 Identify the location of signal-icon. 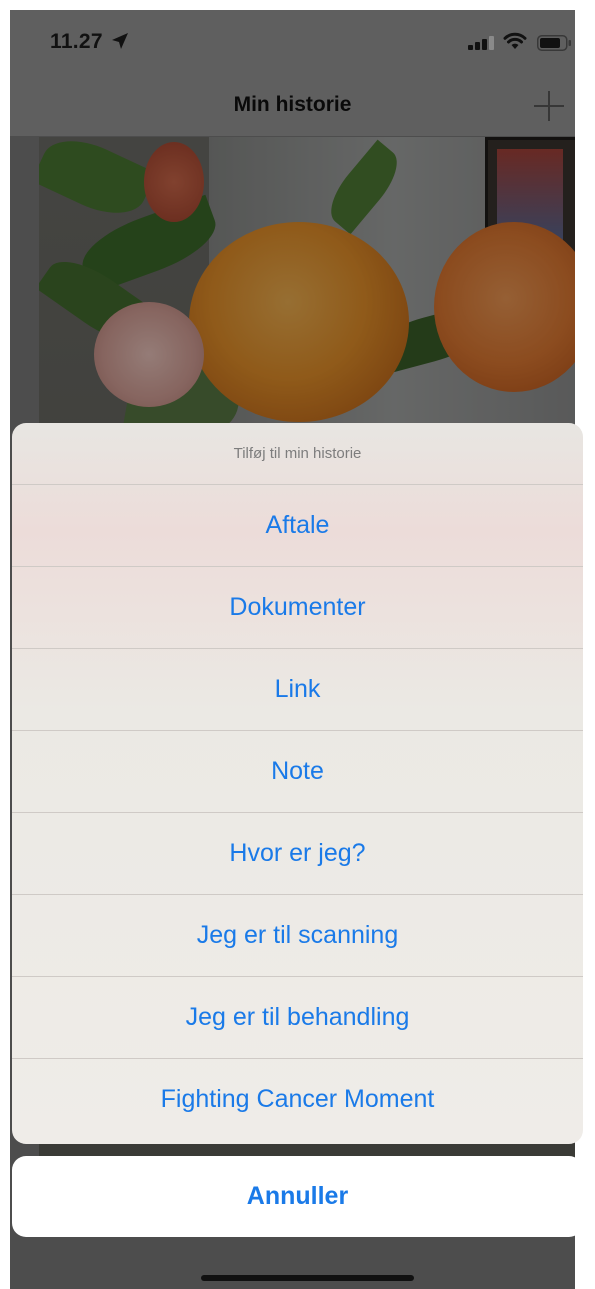
(481, 43).